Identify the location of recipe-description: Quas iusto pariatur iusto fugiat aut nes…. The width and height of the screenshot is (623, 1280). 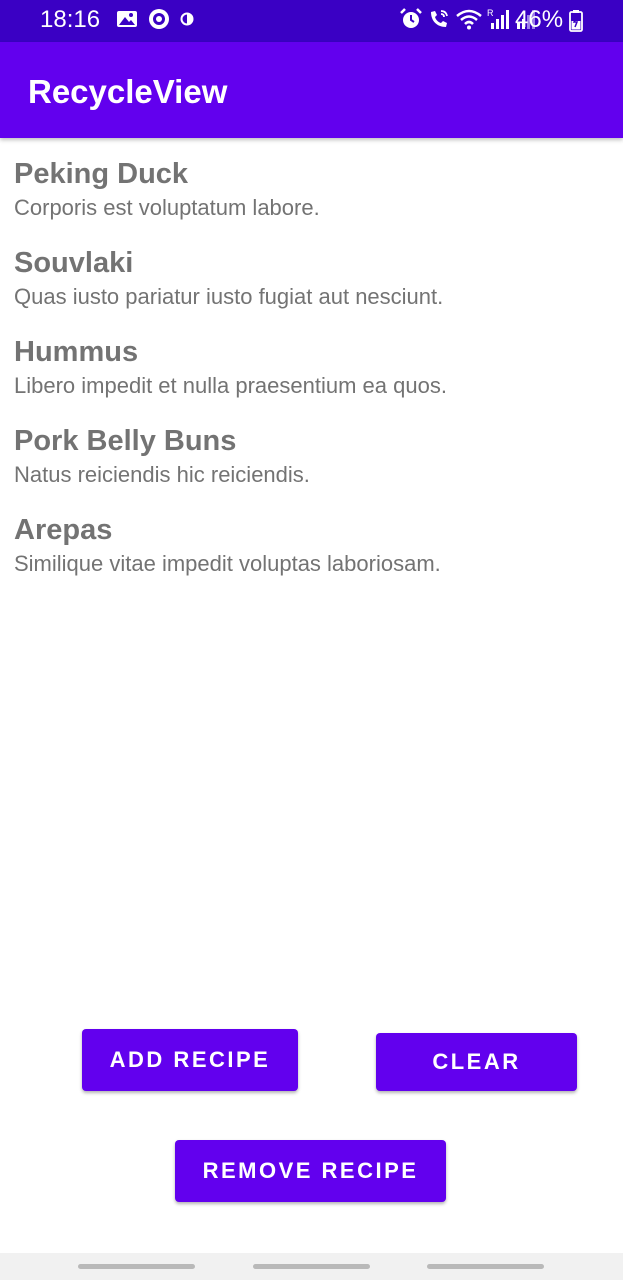
(229, 296).